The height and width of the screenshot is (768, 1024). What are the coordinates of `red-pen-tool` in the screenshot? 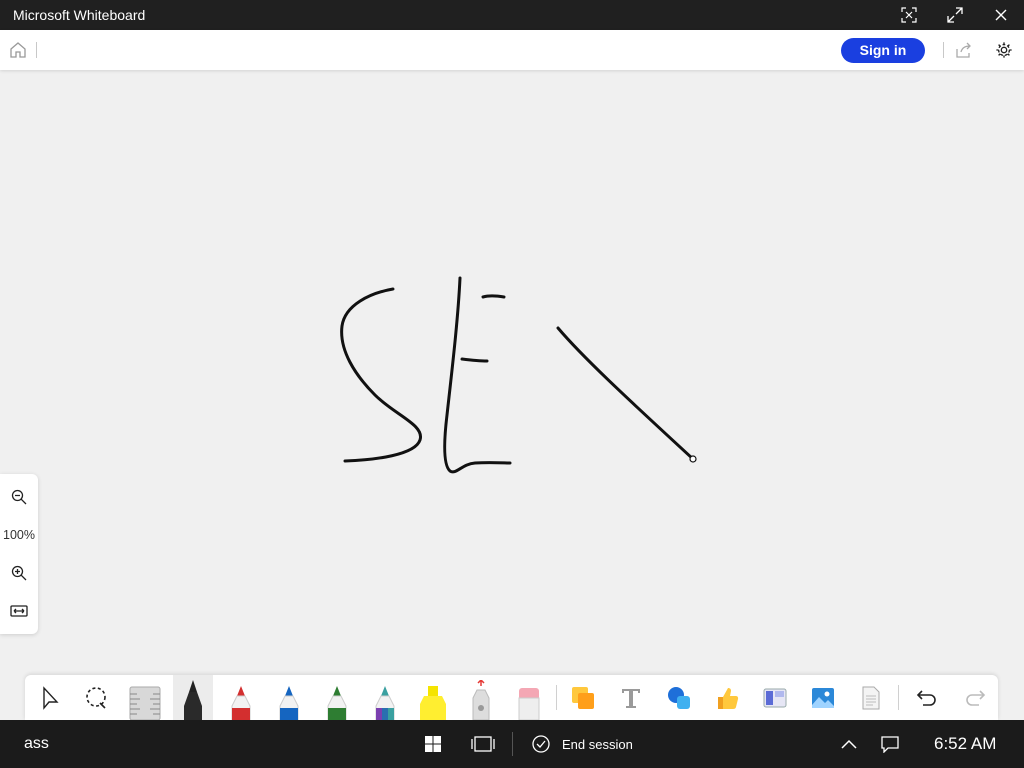 It's located at (241, 697).